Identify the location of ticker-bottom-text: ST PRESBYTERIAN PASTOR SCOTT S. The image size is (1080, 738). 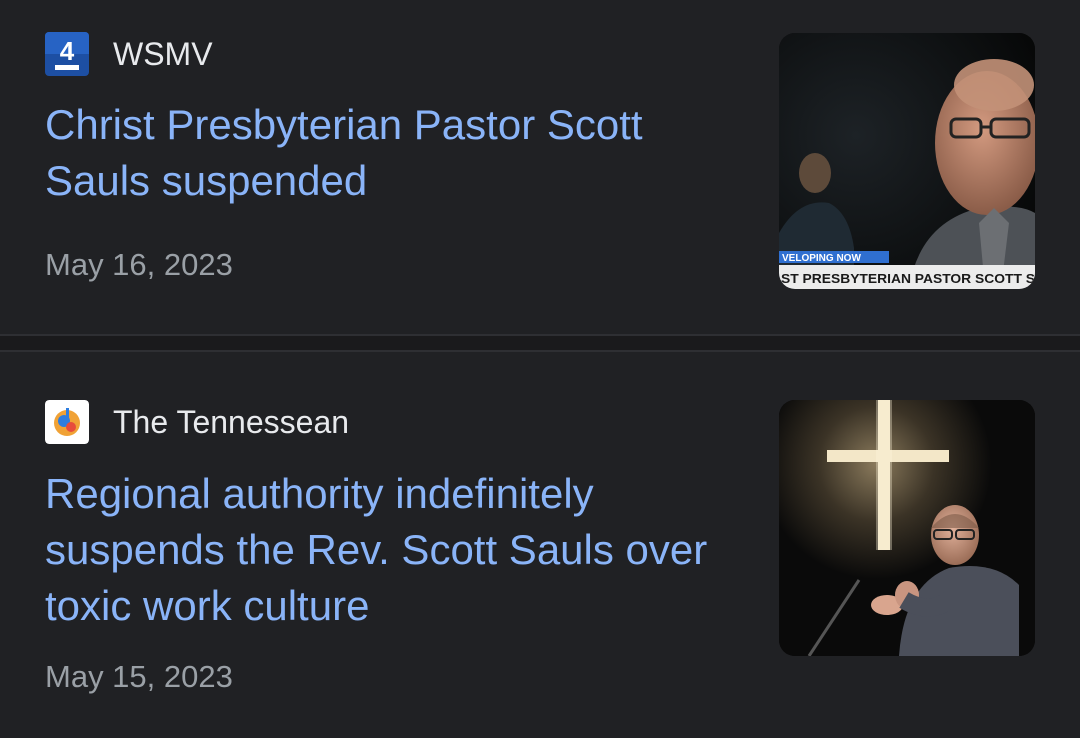
(908, 278).